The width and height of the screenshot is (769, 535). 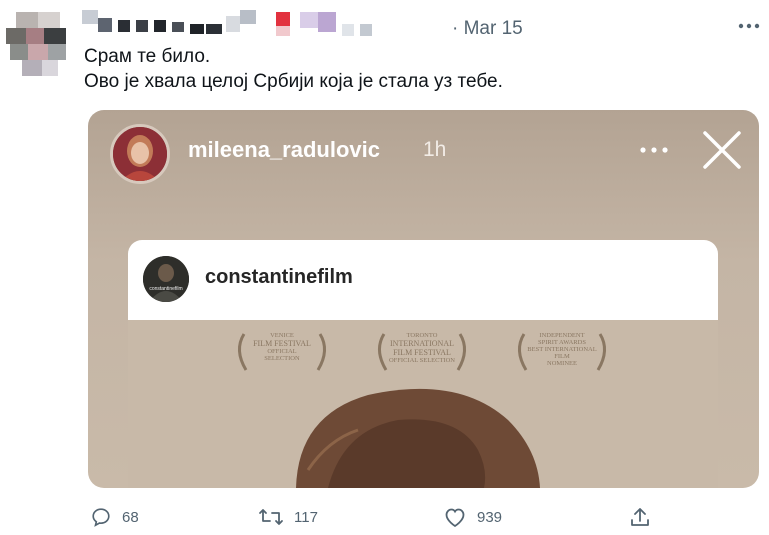 I want to click on tweet-timestamp: · Mar 15, so click(x=487, y=29).